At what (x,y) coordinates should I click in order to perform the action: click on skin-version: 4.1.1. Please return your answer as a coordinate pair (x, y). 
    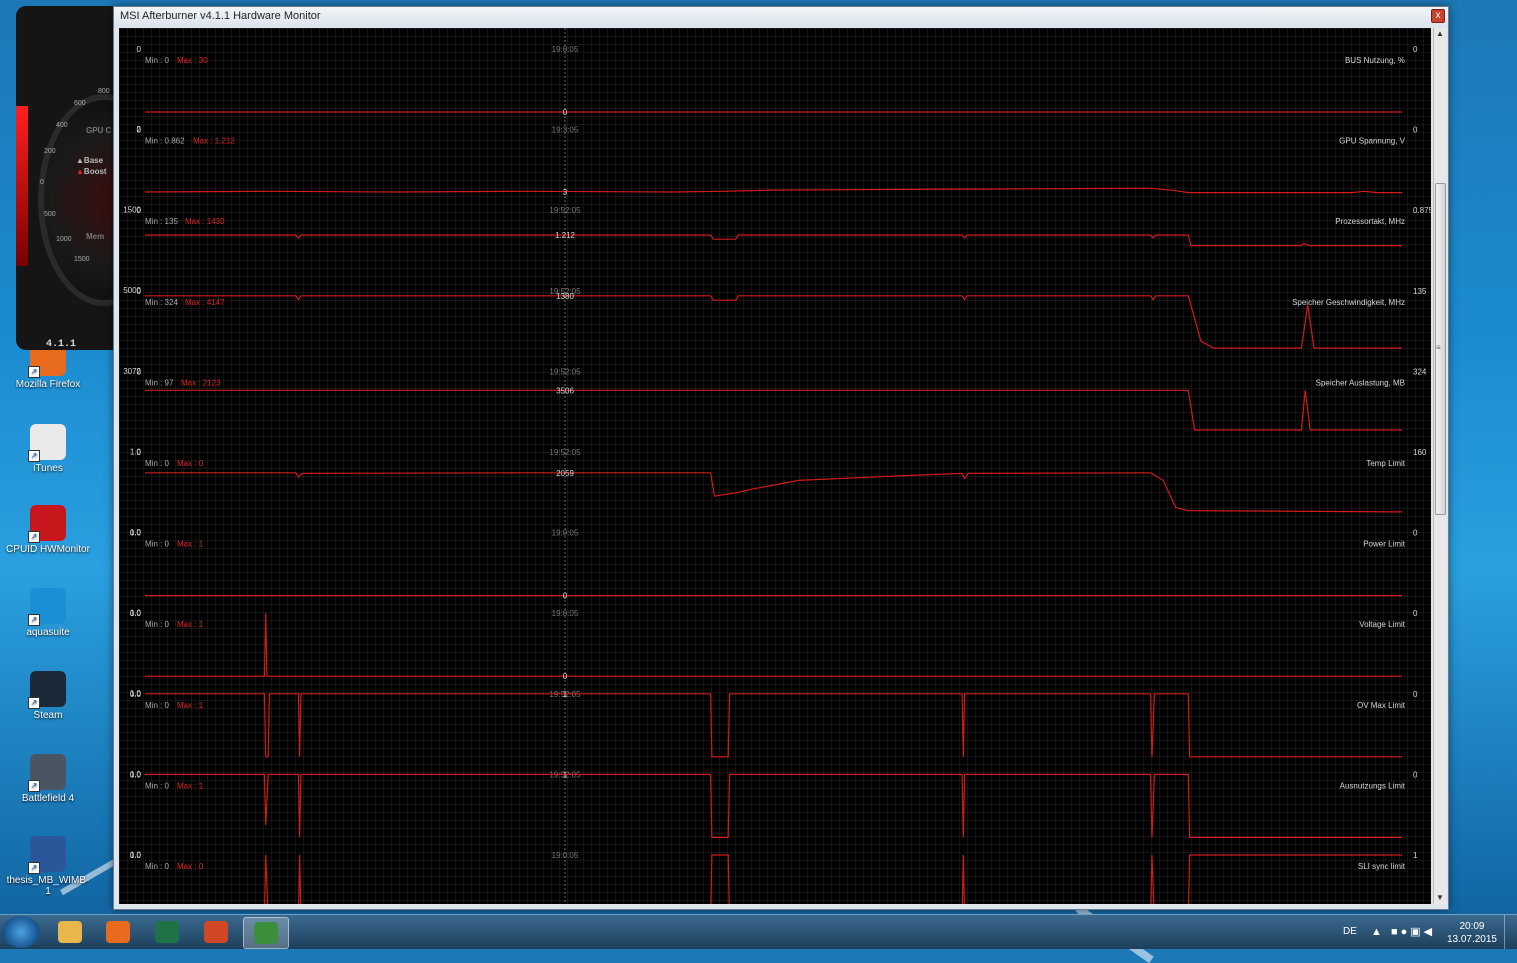
    Looking at the image, I should click on (60, 344).